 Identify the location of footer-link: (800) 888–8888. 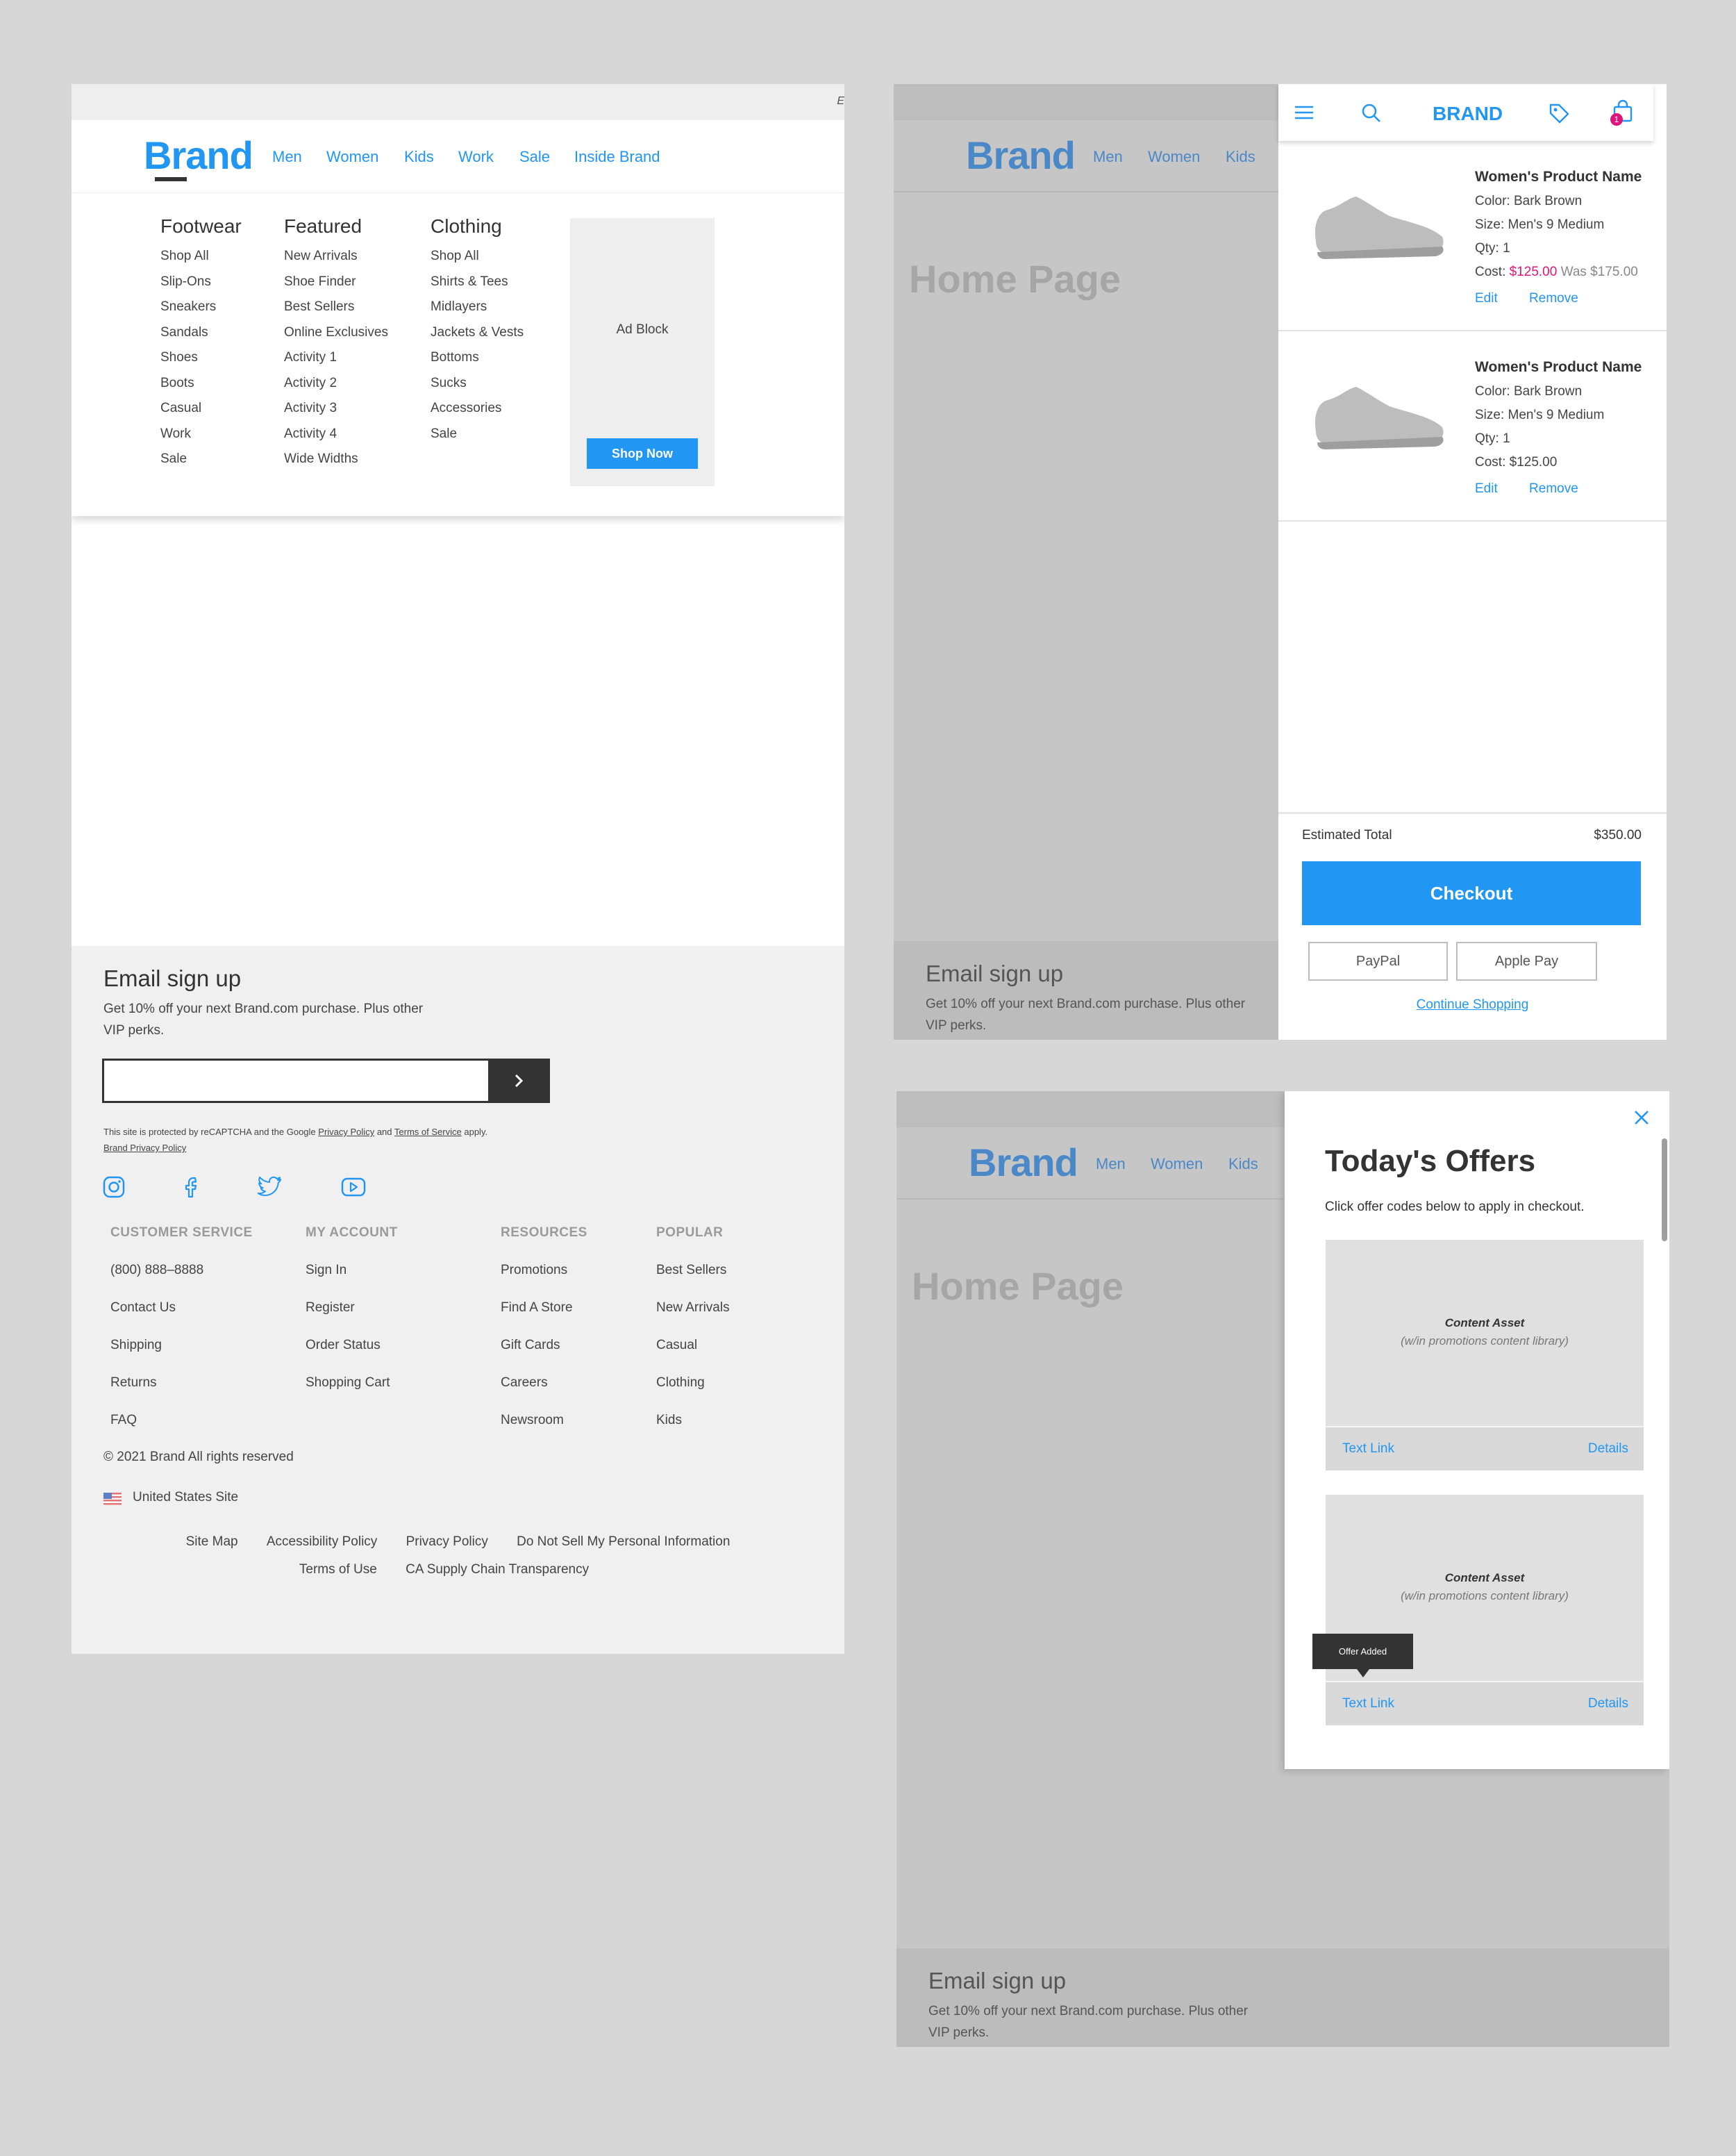
(181, 1270).